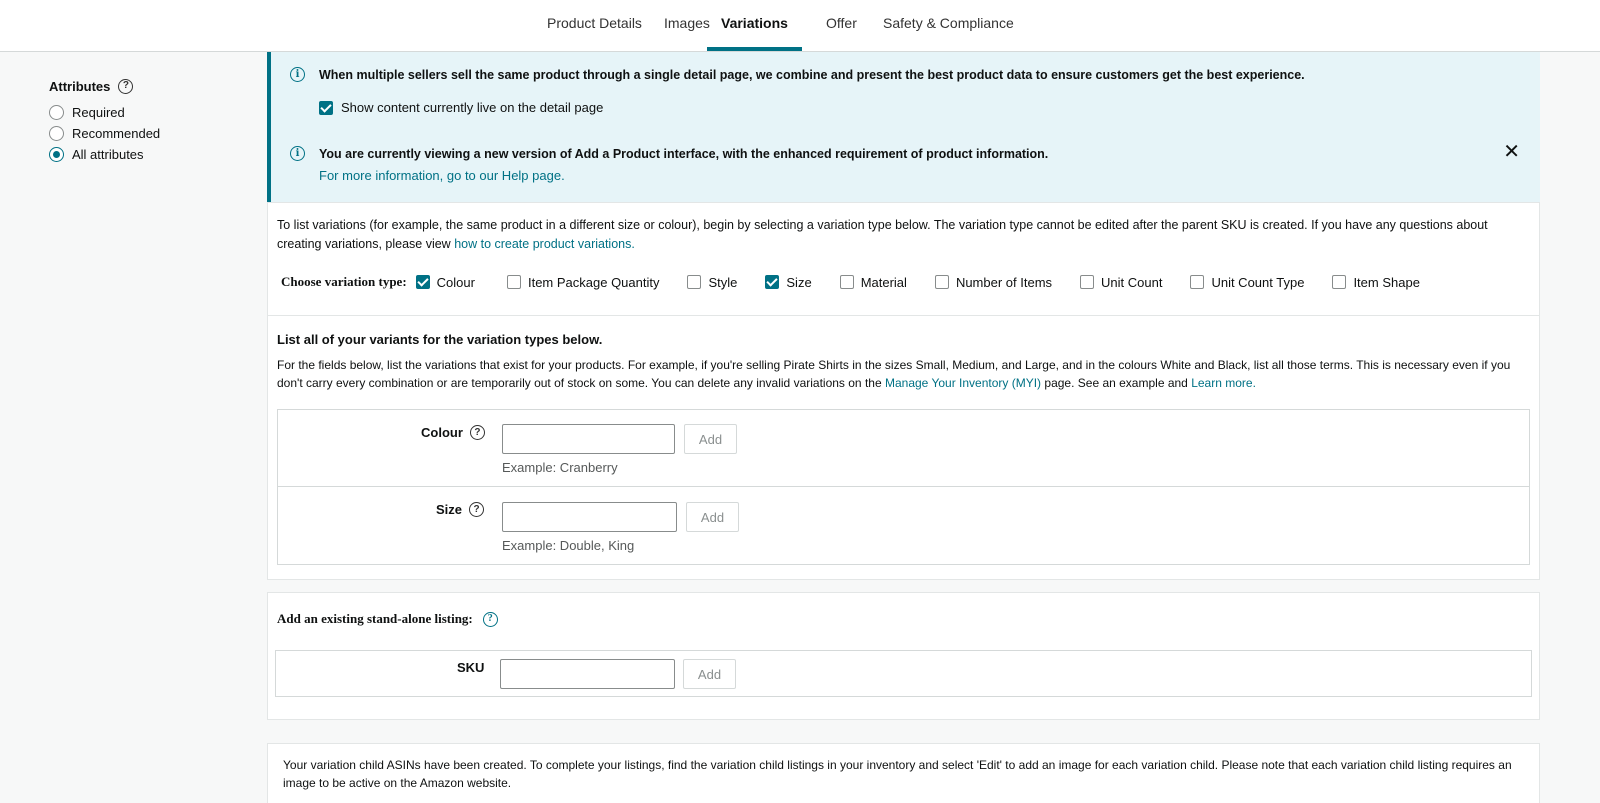 This screenshot has width=1600, height=803. I want to click on field-label-text: Size, so click(449, 509).